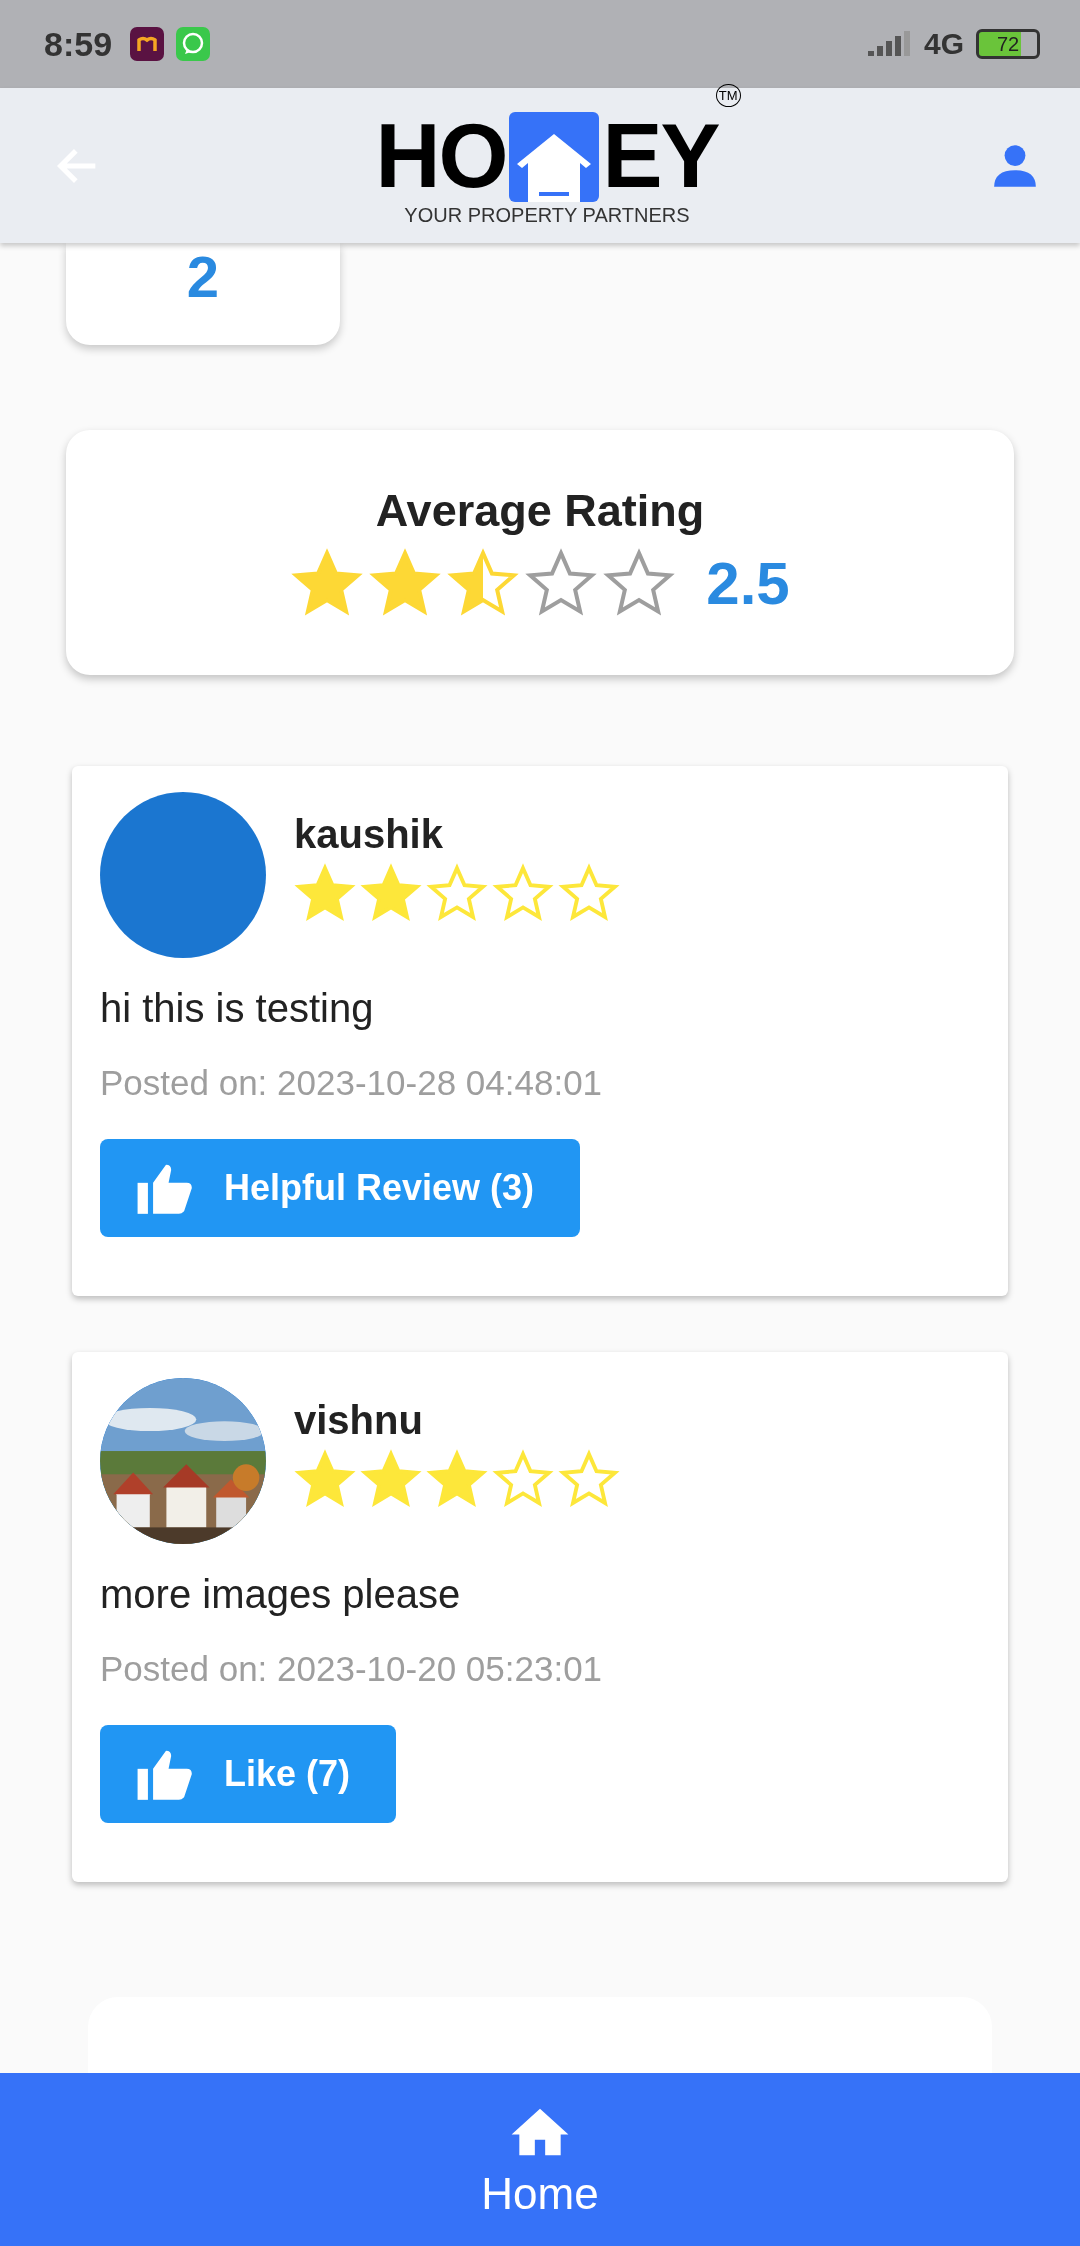  Describe the element at coordinates (441, 157) in the screenshot. I see `logo-text: HO` at that location.